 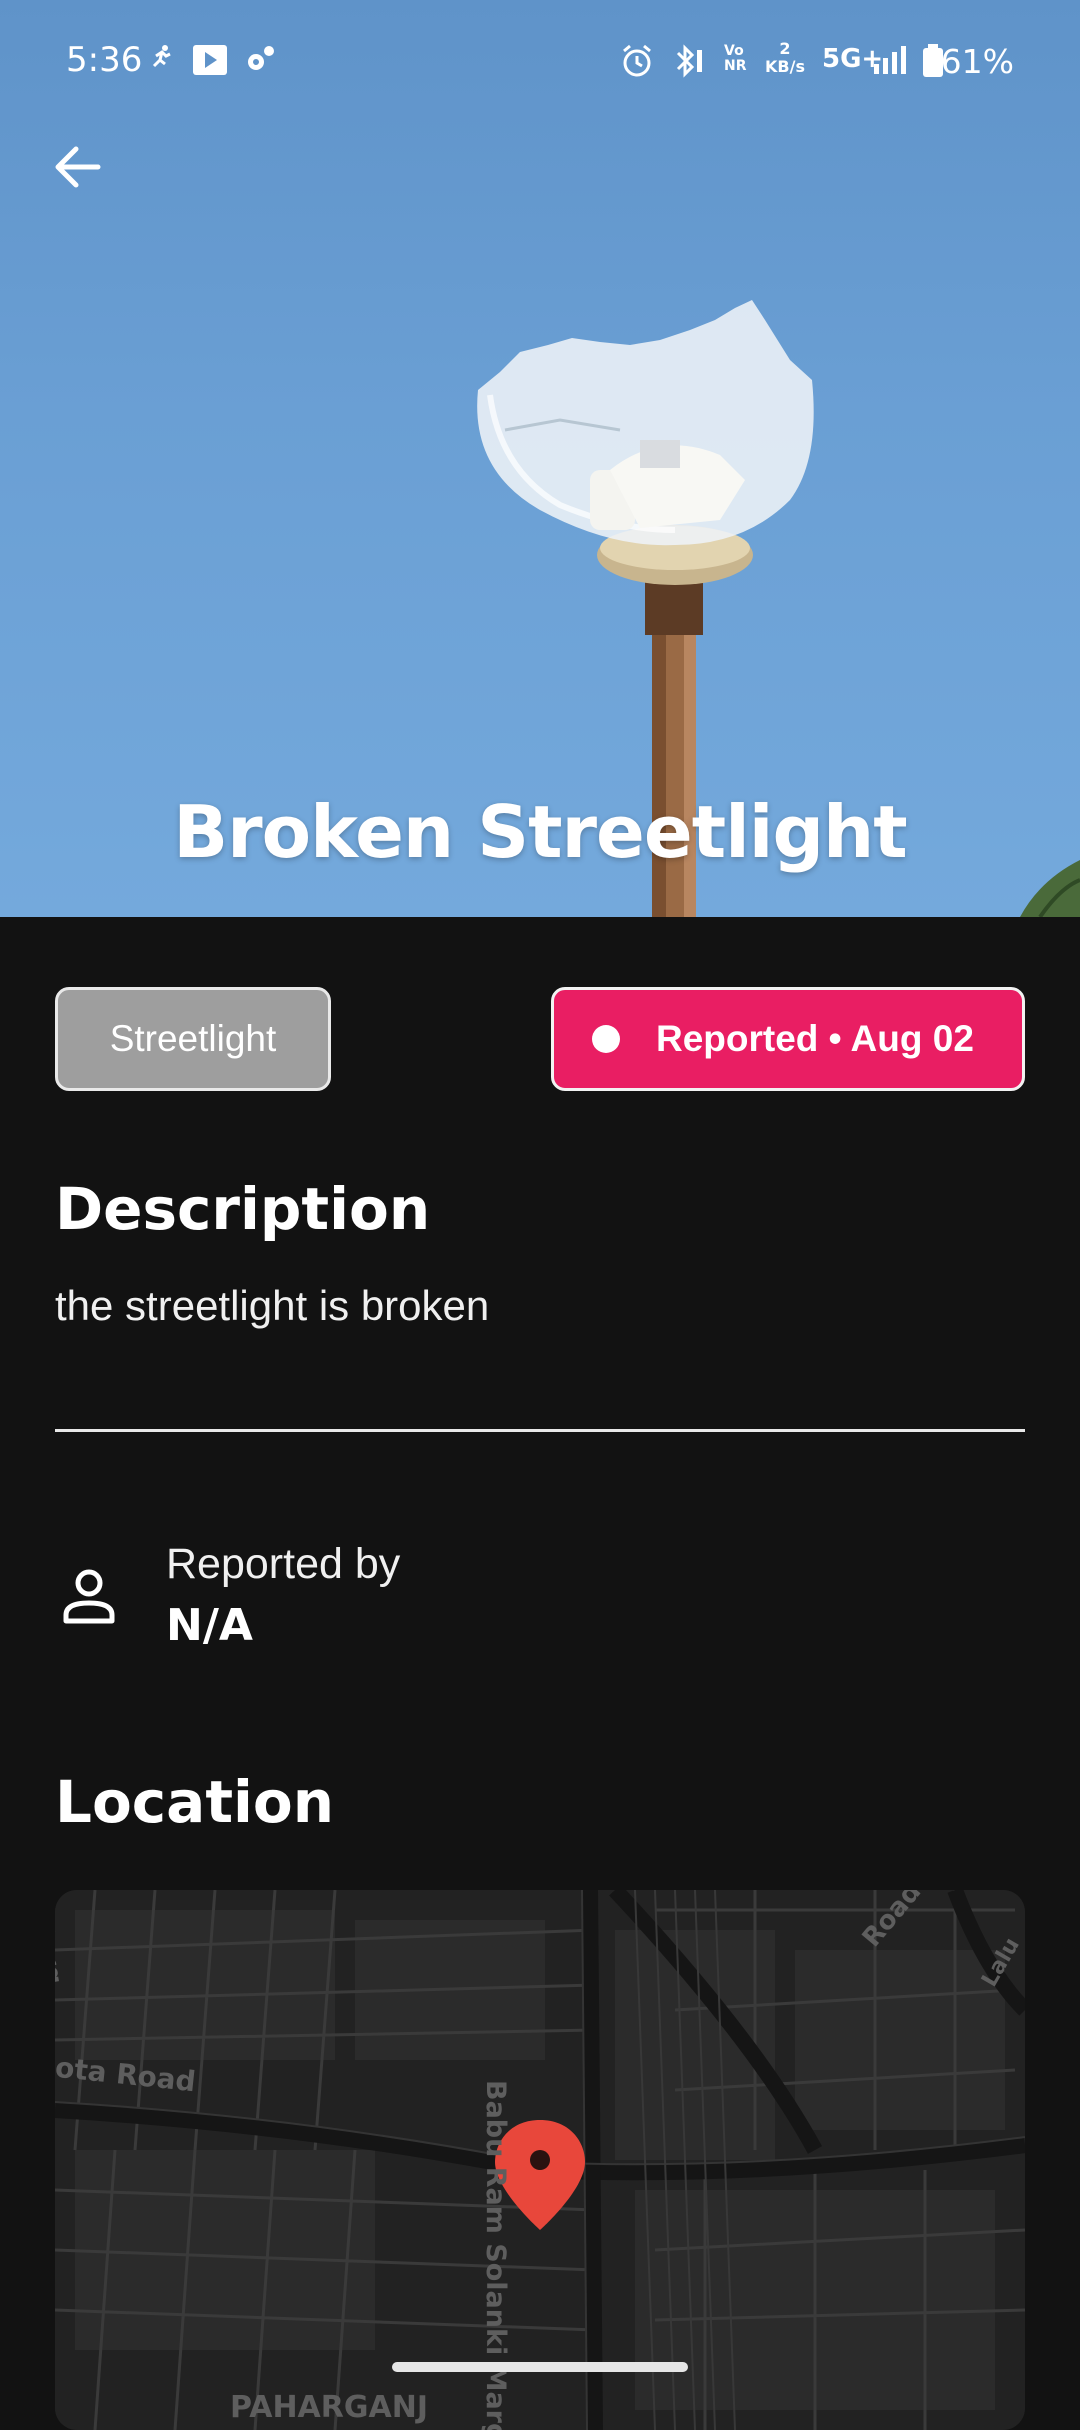 What do you see at coordinates (195, 1802) in the screenshot?
I see `location-heading: Location` at bounding box center [195, 1802].